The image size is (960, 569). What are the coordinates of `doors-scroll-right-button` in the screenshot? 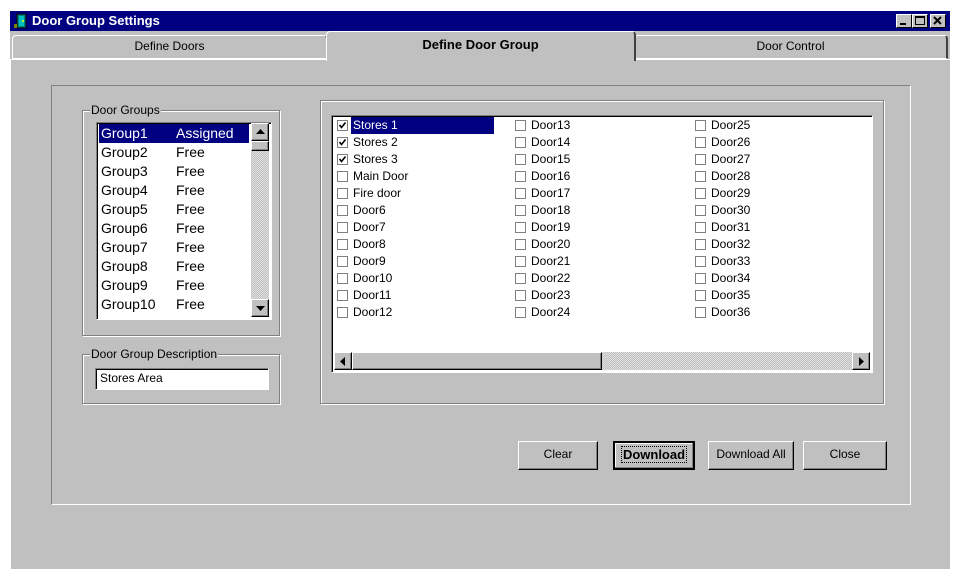 It's located at (861, 361).